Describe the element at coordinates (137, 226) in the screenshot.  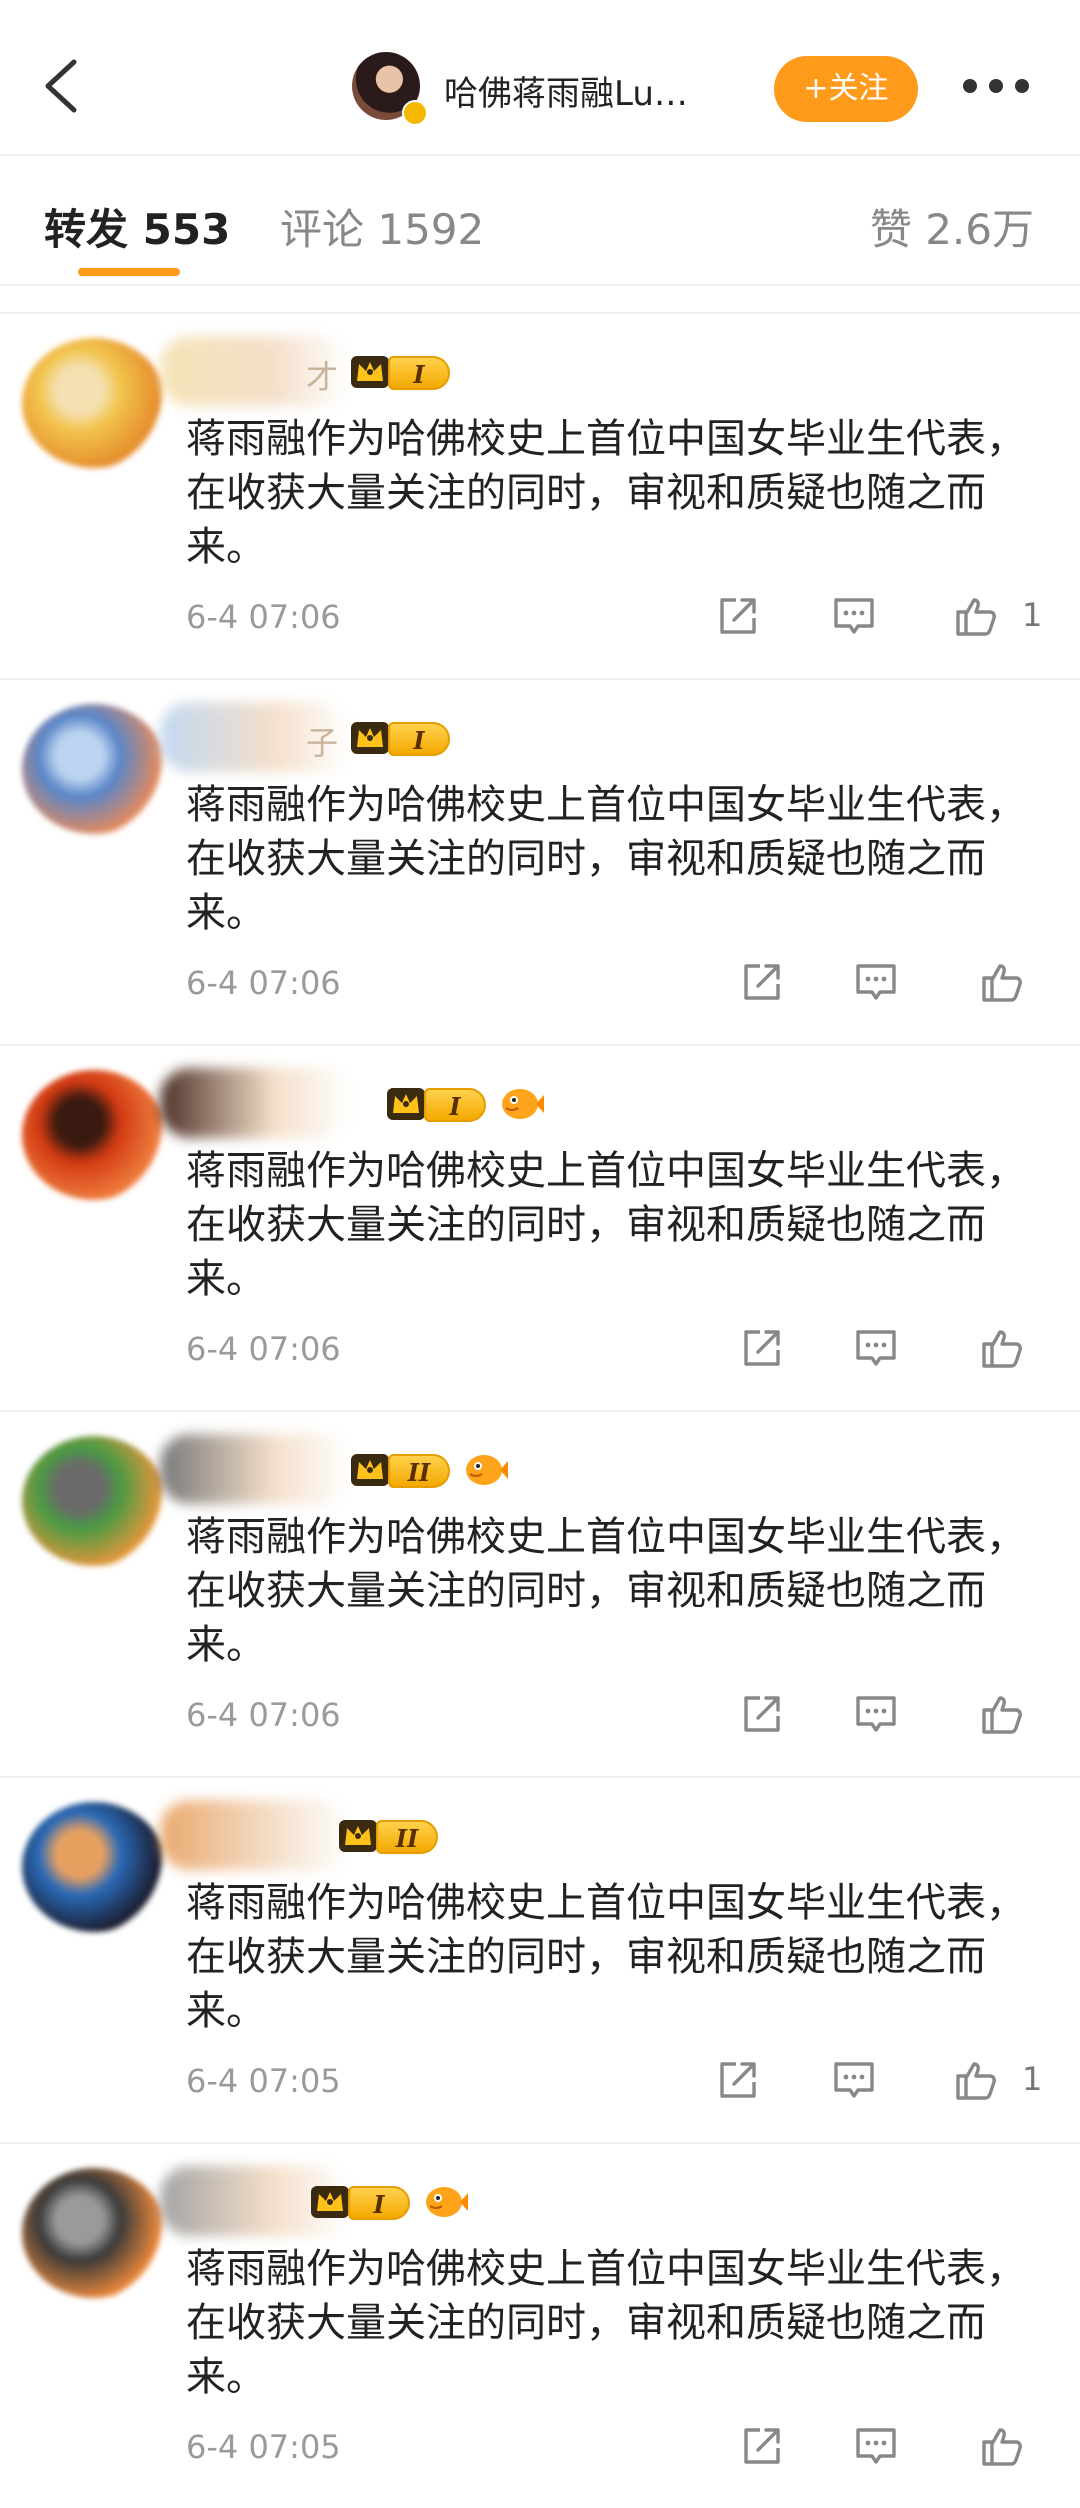
I see `tab-repost: 转发 553` at that location.